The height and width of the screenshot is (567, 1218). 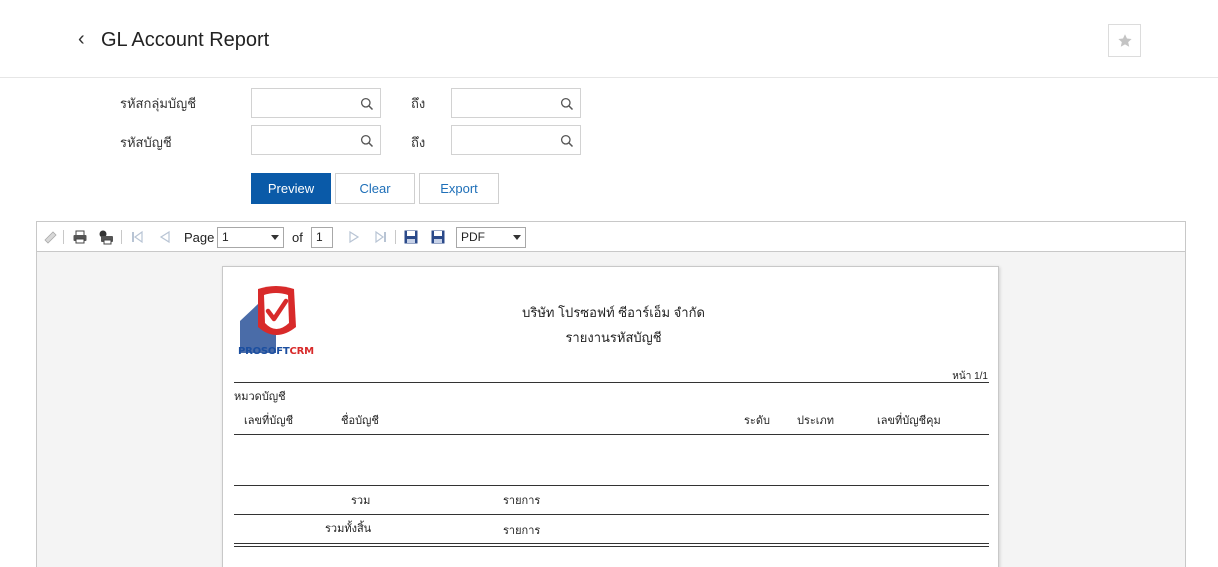 I want to click on grand-total-label: รวมทั้งสิ้น, so click(x=348, y=529).